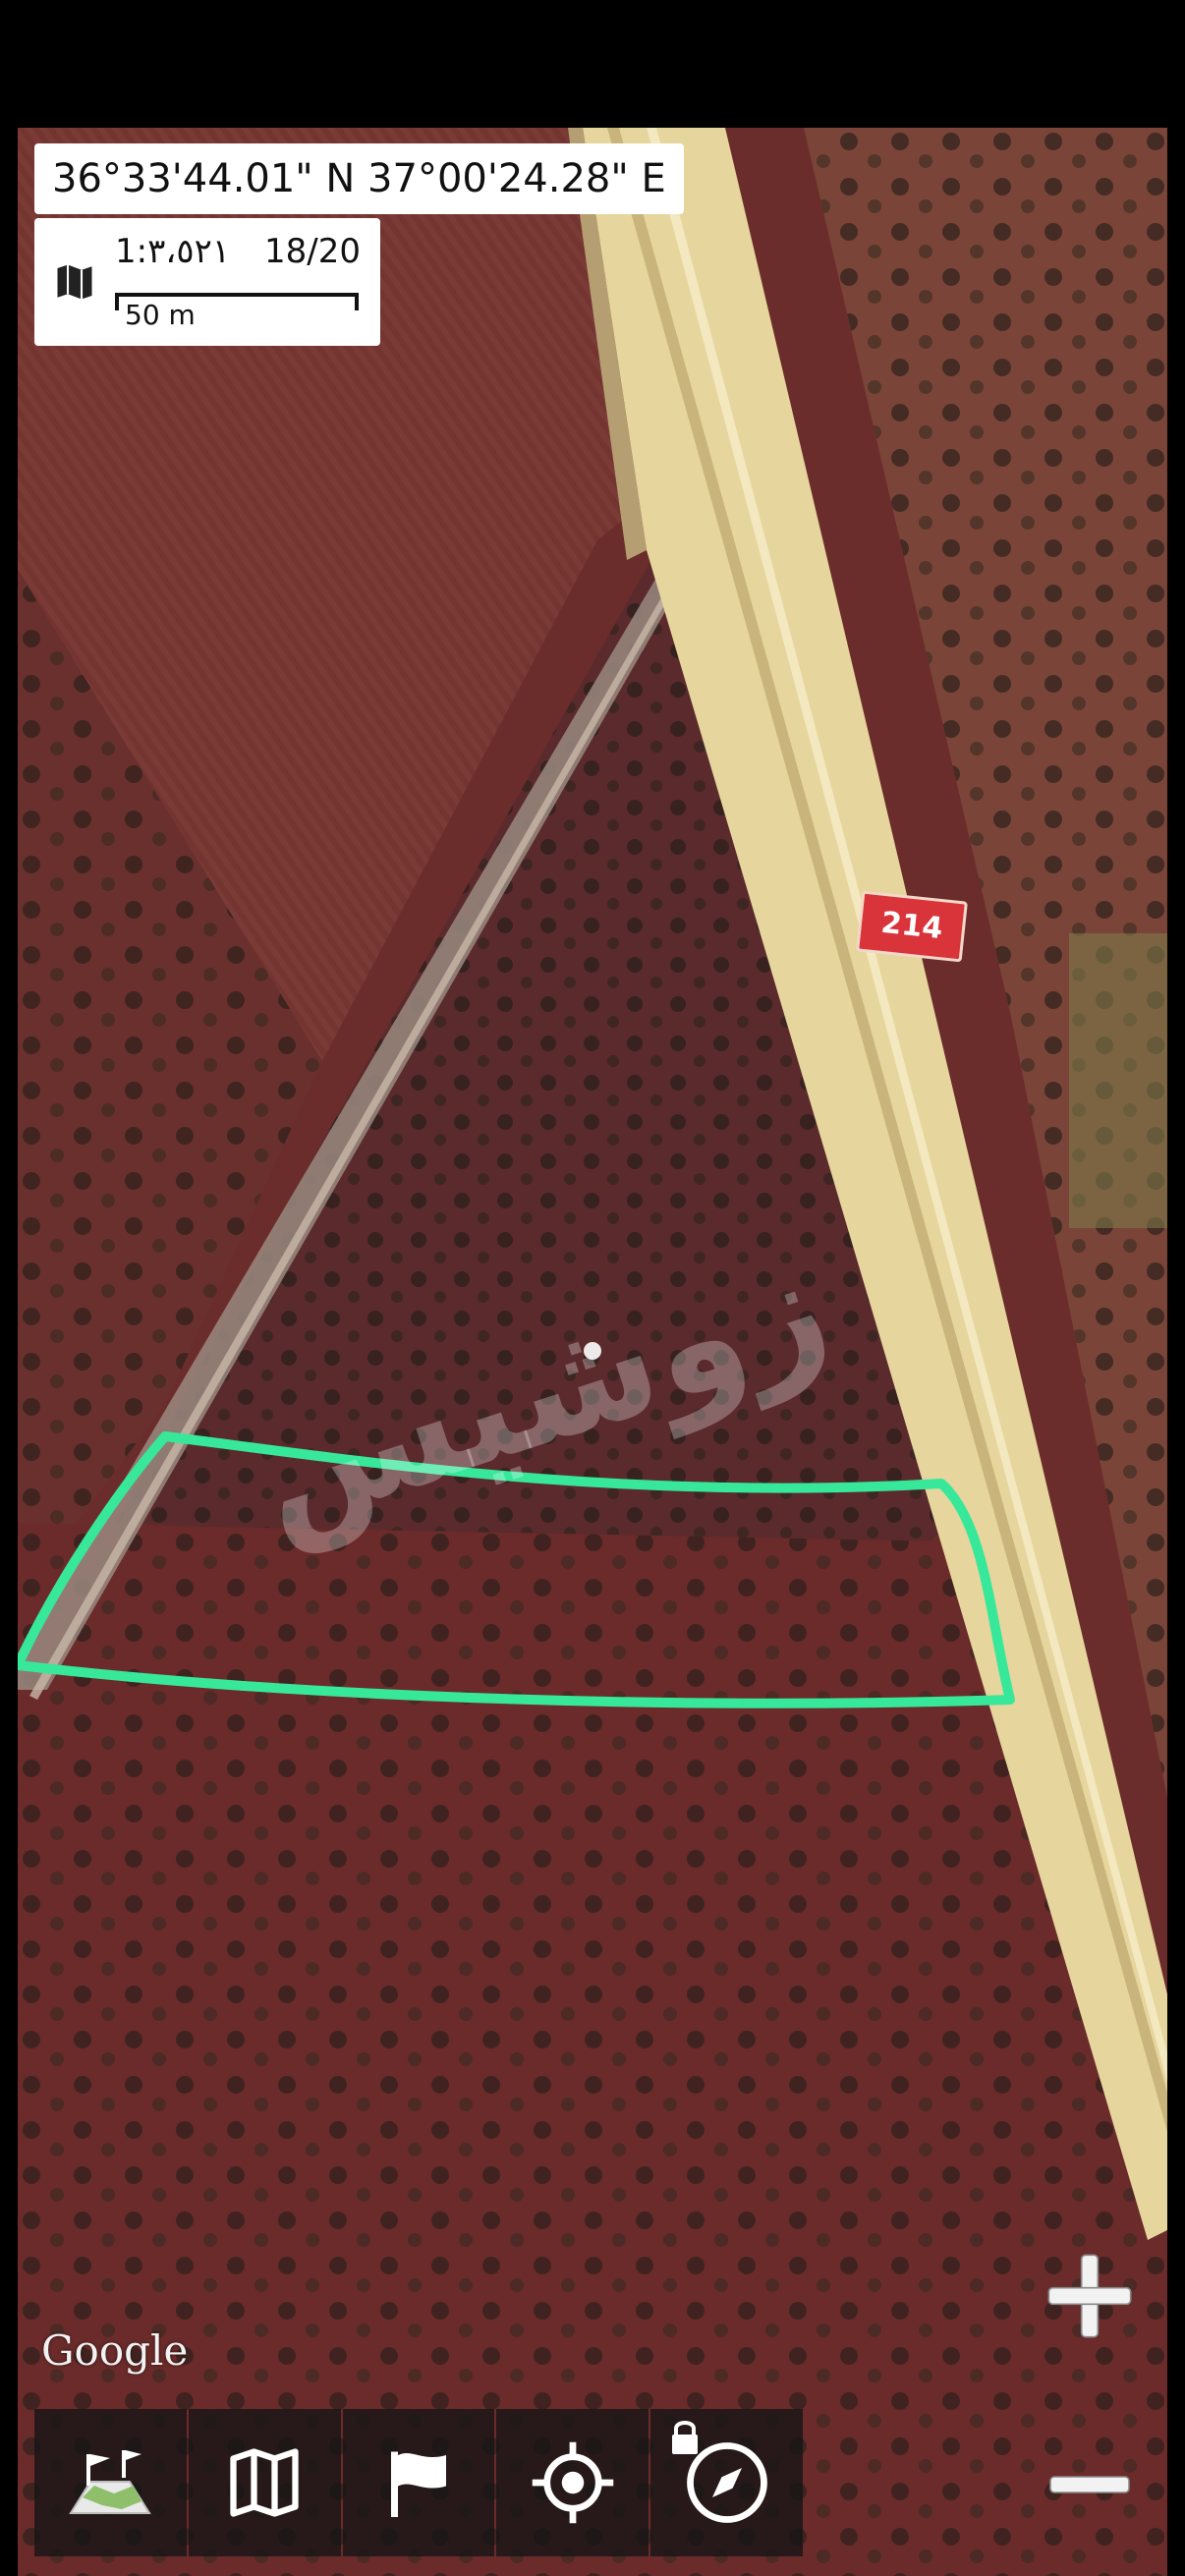 This screenshot has width=1185, height=2576. I want to click on zoom-out-button, so click(1090, 2485).